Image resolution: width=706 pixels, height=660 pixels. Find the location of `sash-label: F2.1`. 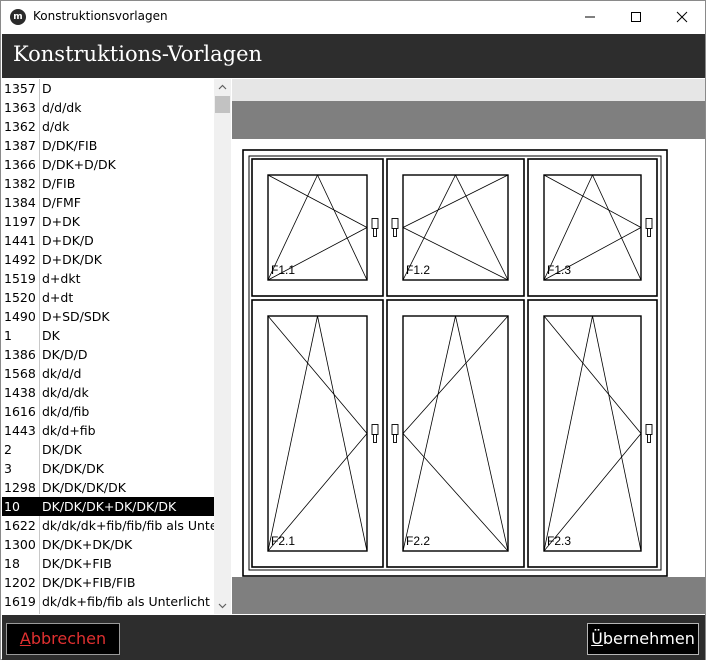

sash-label: F2.1 is located at coordinates (283, 541).